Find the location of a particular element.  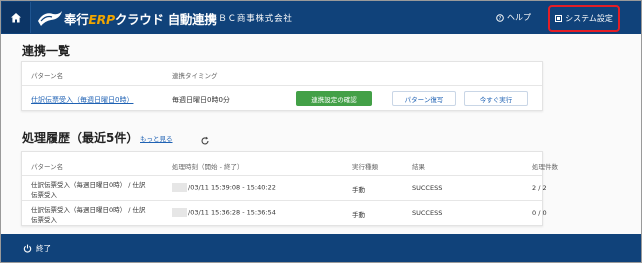

col-pattern-name: パターン名 is located at coordinates (47, 76).